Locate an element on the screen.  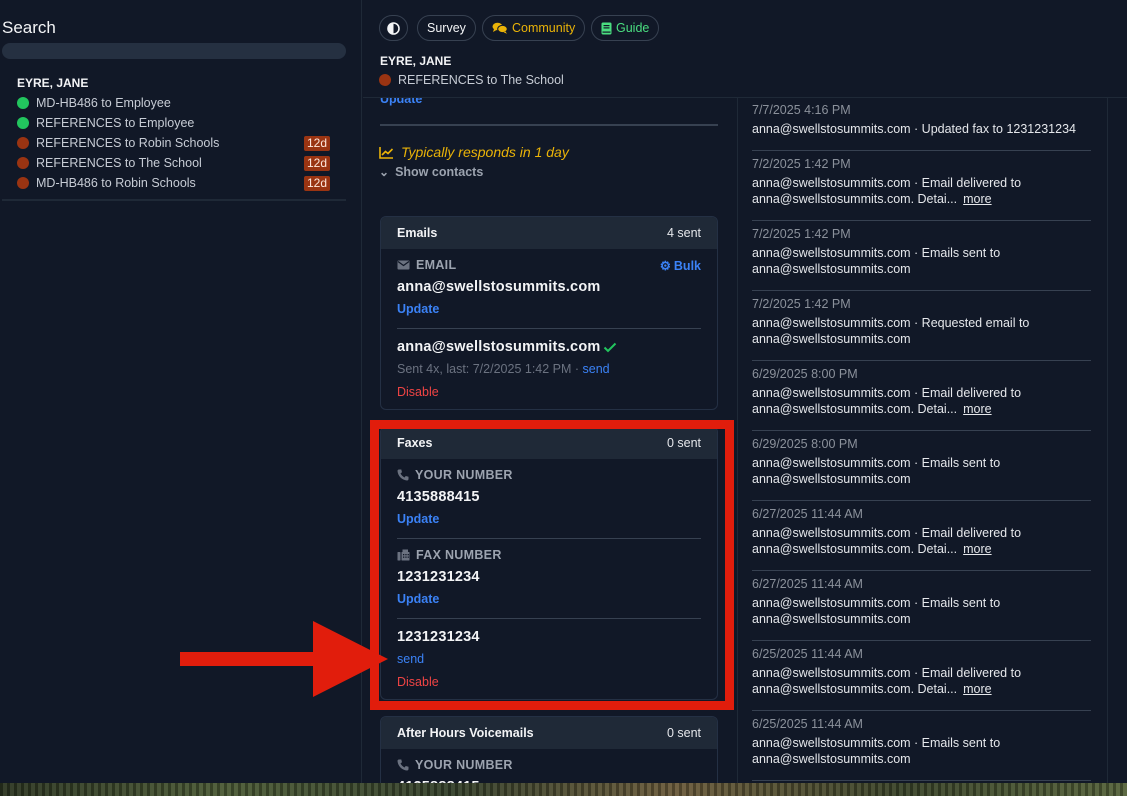
fax-number-value: 1231231234 is located at coordinates (438, 577).